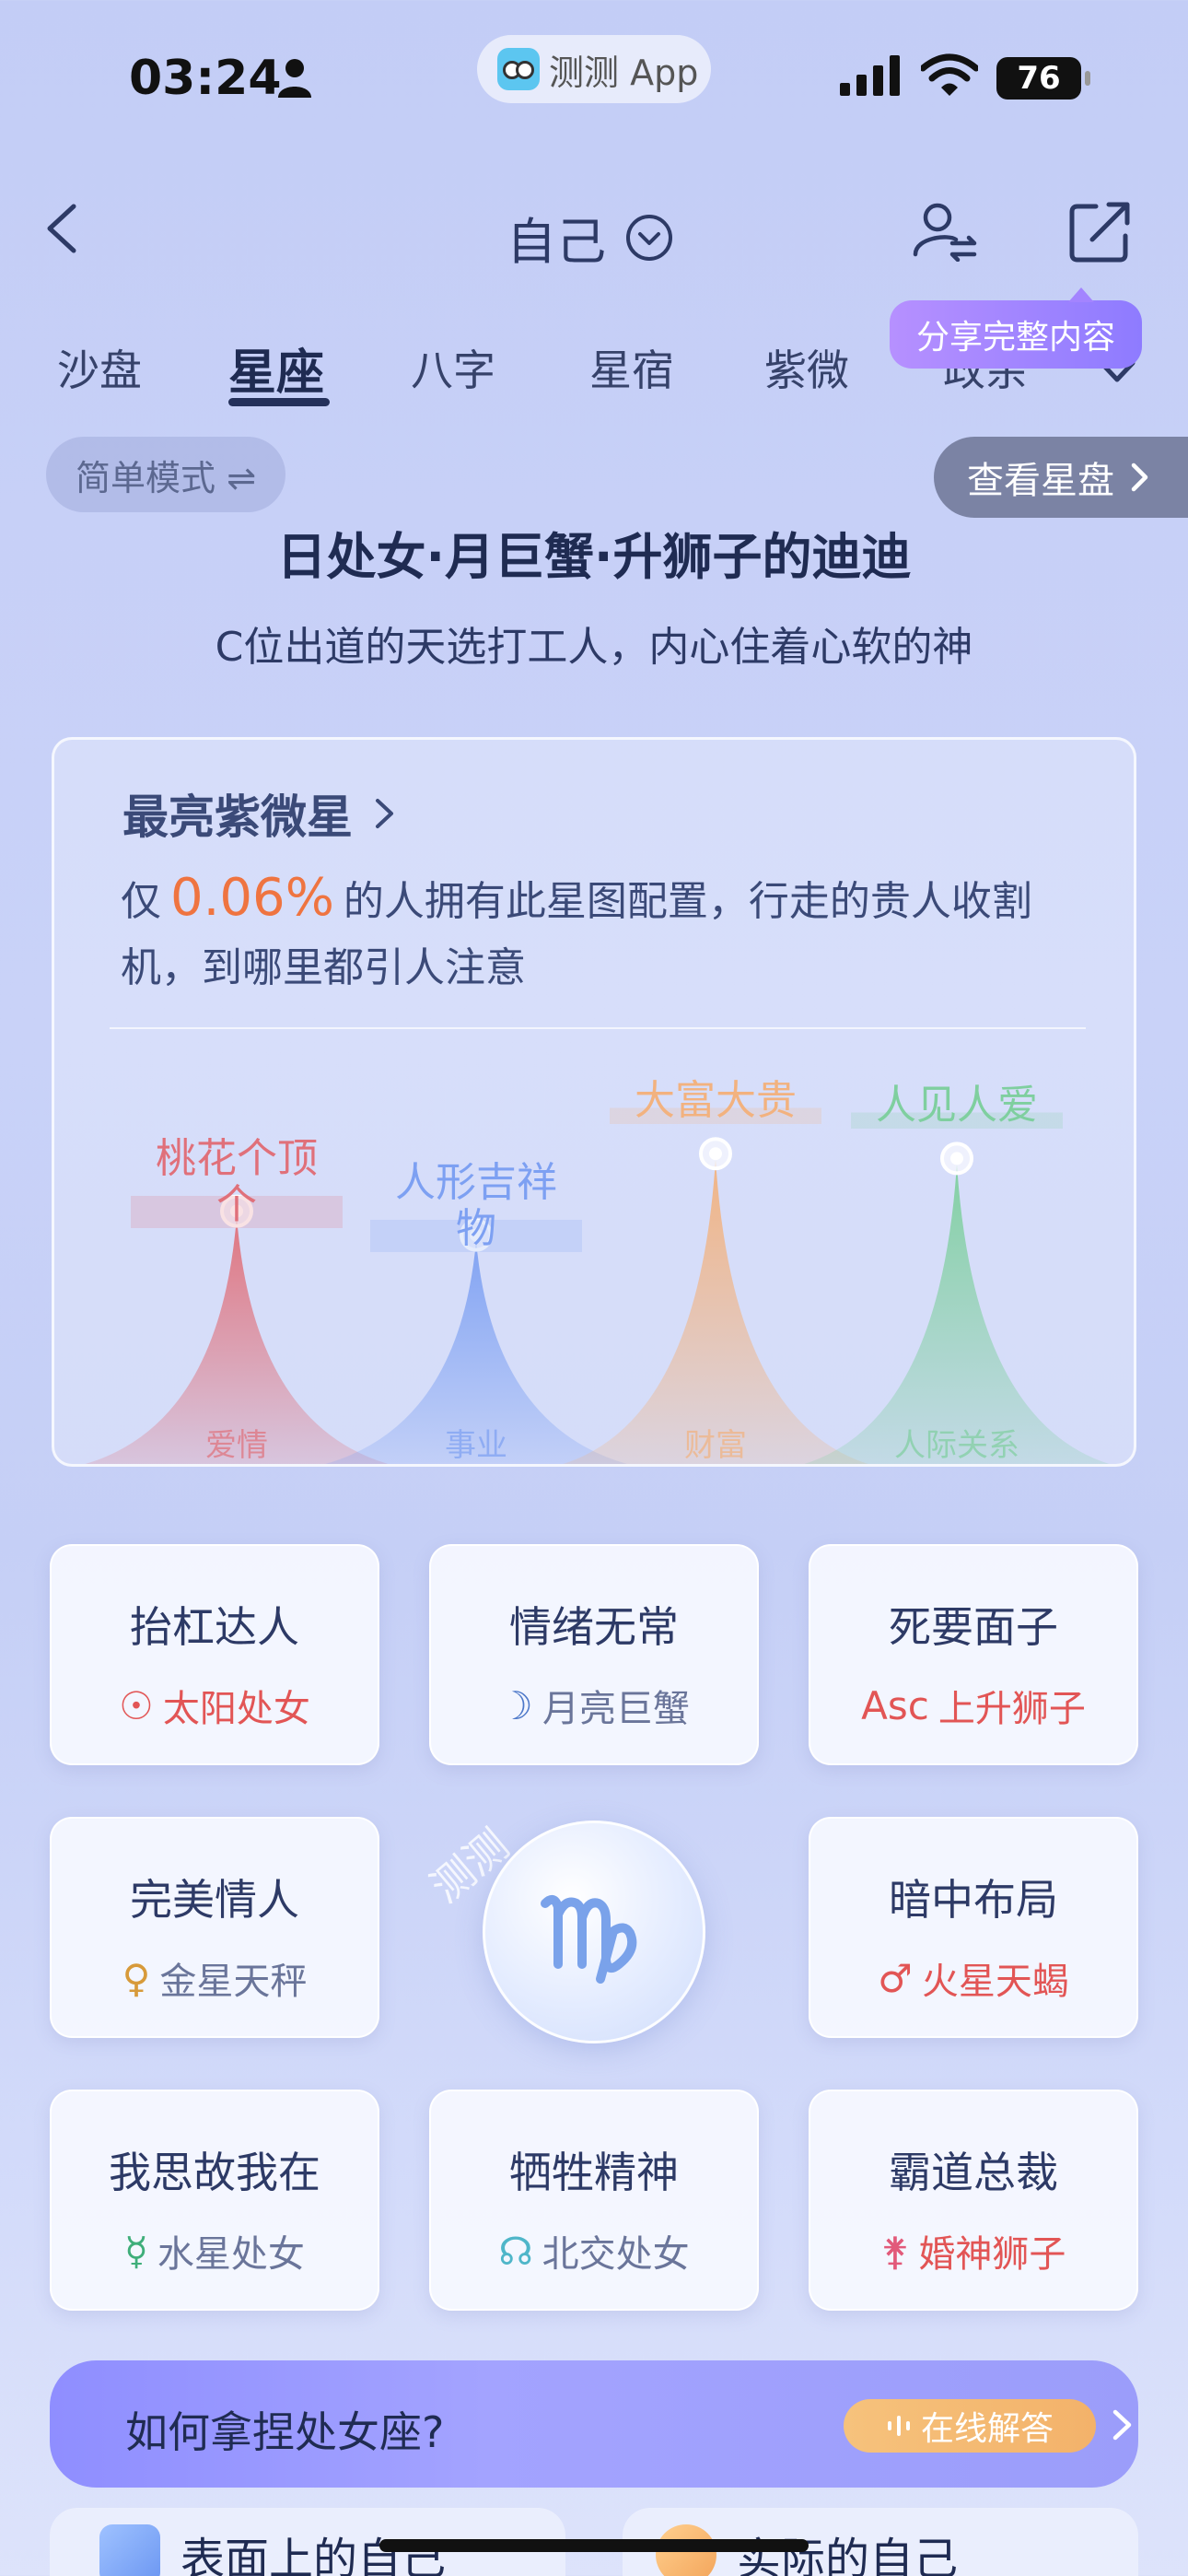  I want to click on planet-symbol-icon: ☿, so click(136, 2251).